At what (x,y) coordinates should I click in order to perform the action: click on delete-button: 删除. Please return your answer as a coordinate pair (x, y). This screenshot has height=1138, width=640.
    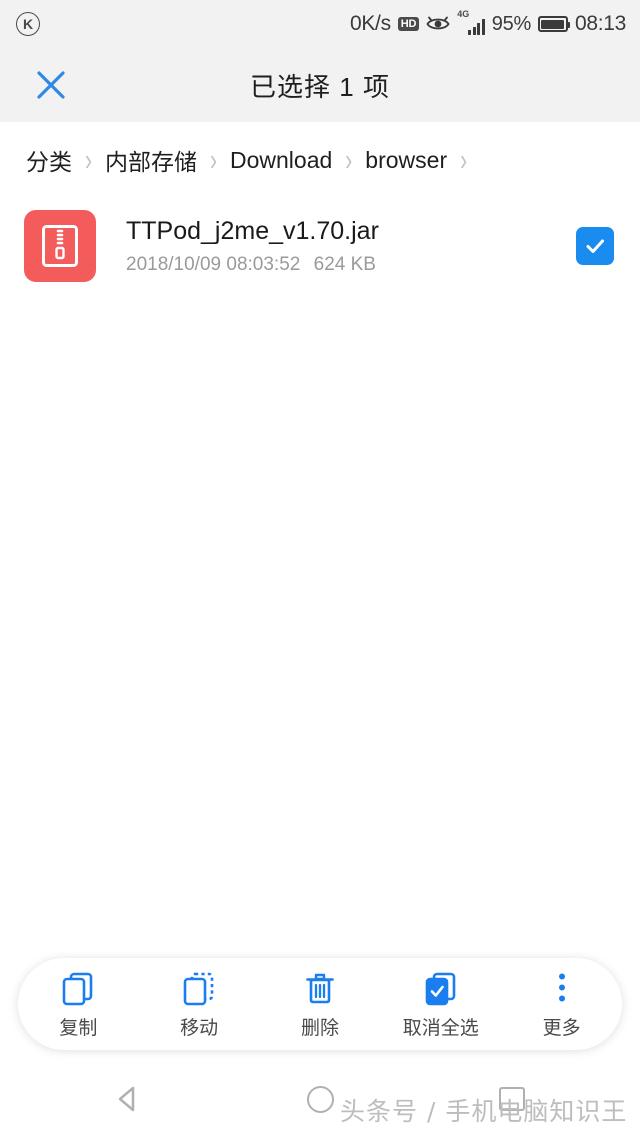
    Looking at the image, I should click on (320, 1004).